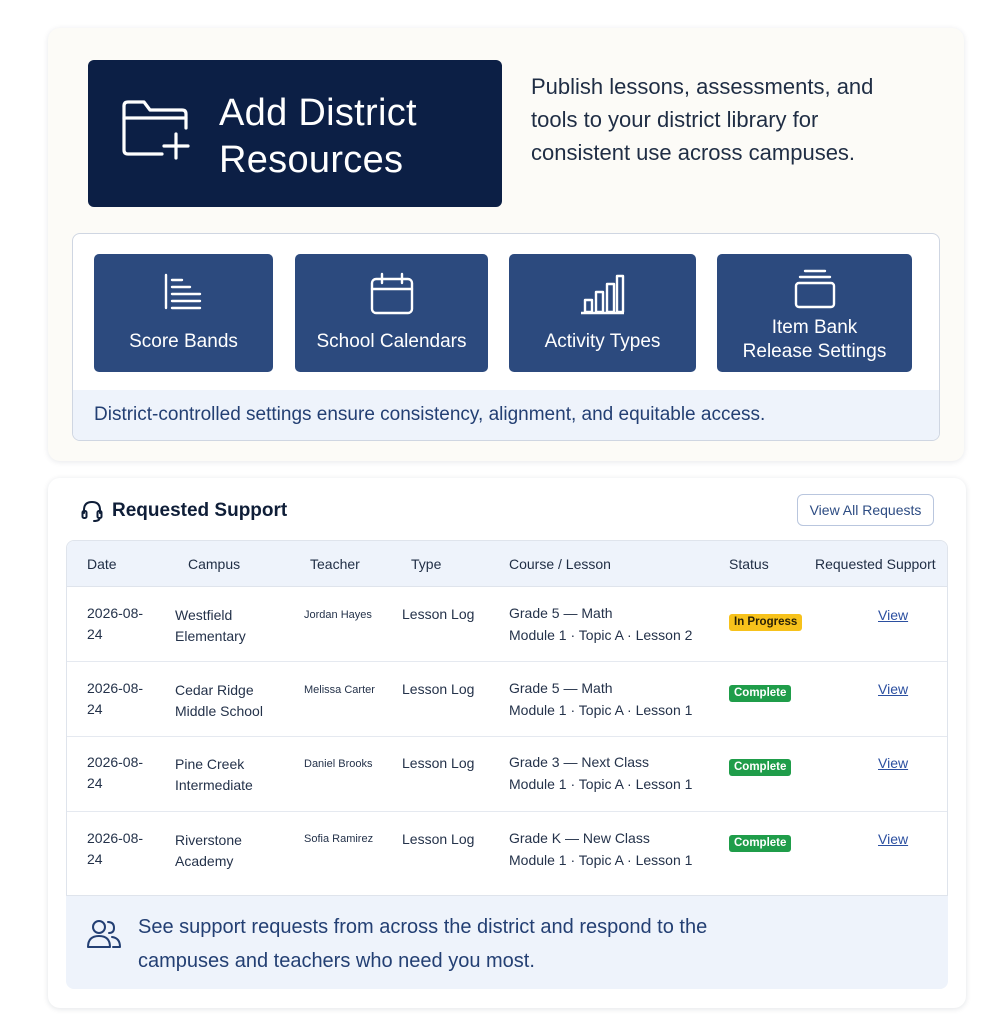  Describe the element at coordinates (104, 934) in the screenshot. I see `users-icon` at that location.